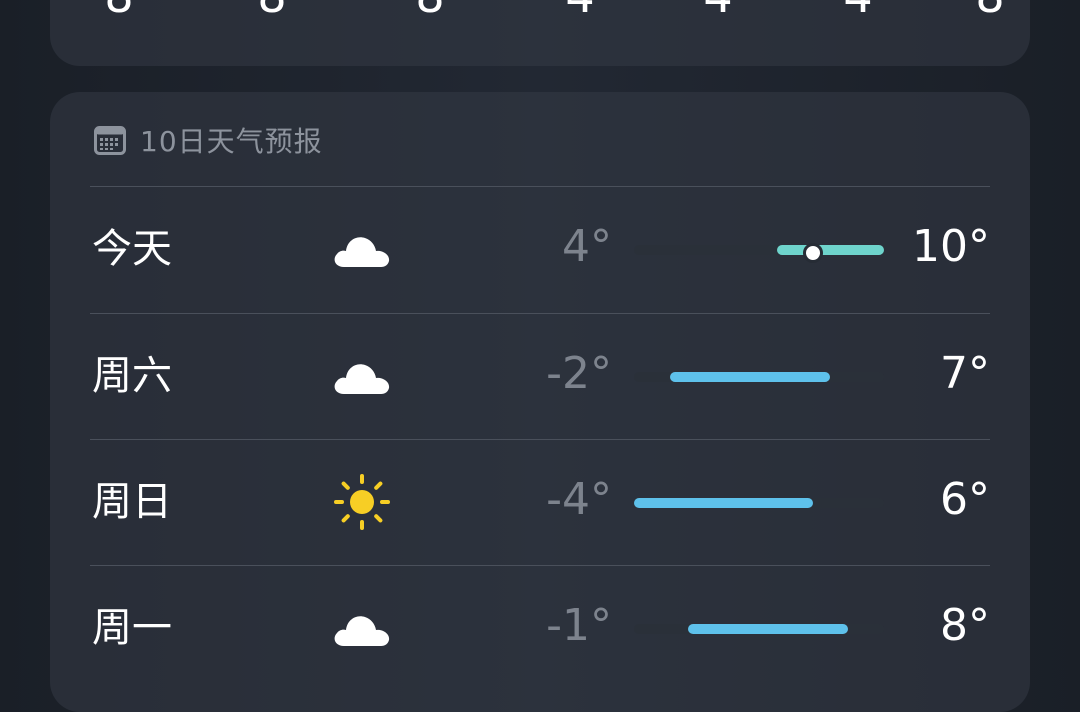  Describe the element at coordinates (540, 33) in the screenshot. I see `hourly-forecast-card: 8 8 8 4 4 4 8` at that location.